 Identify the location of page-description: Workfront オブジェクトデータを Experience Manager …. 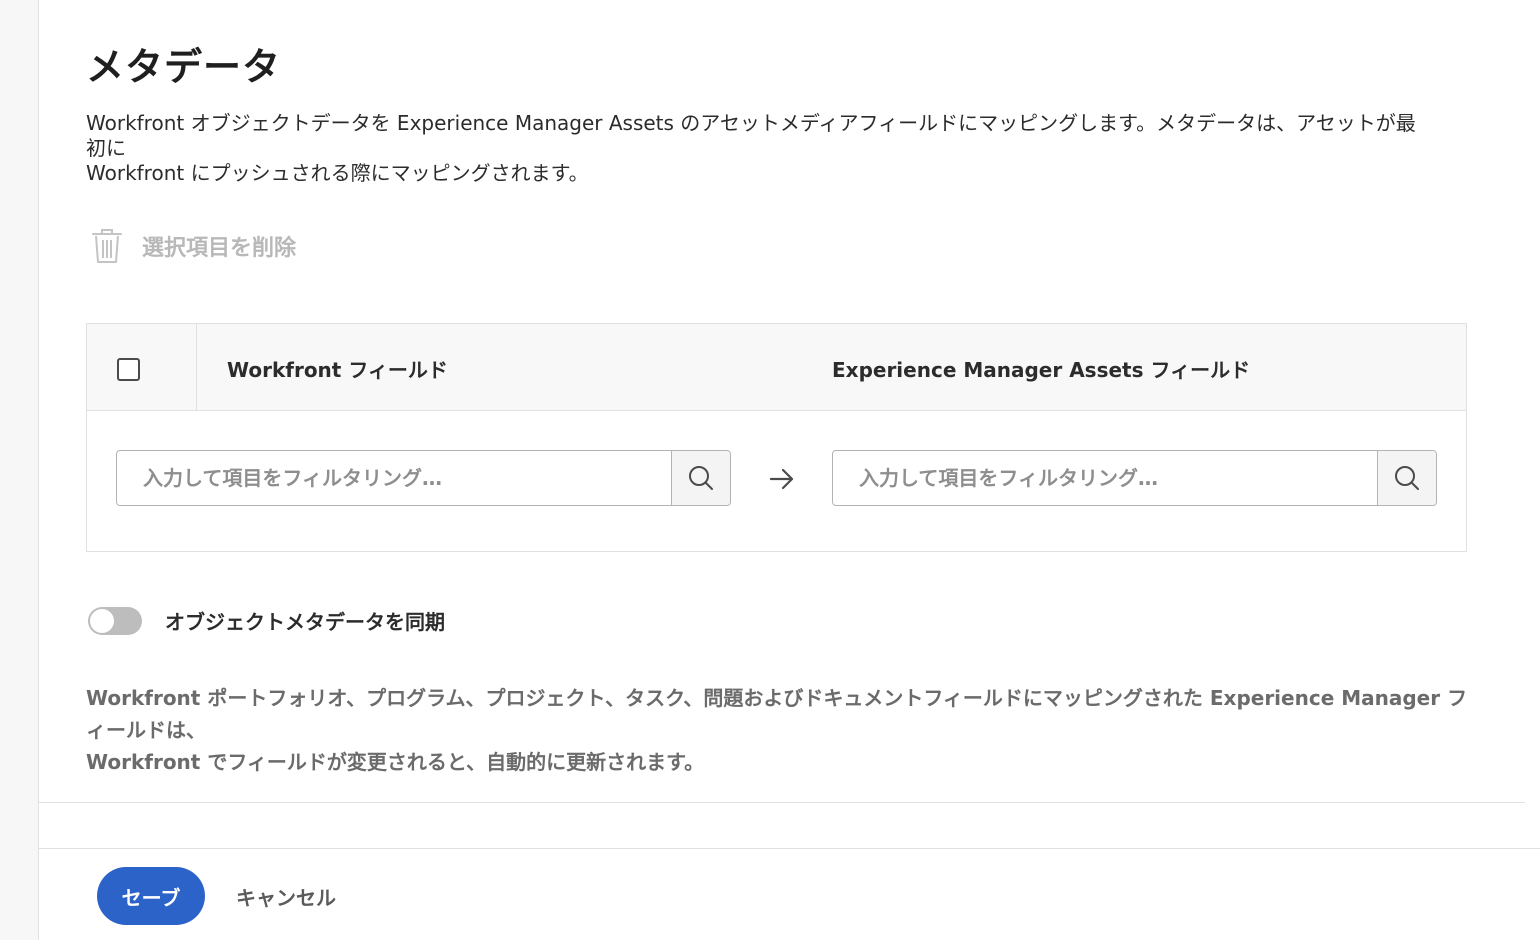
(751, 148).